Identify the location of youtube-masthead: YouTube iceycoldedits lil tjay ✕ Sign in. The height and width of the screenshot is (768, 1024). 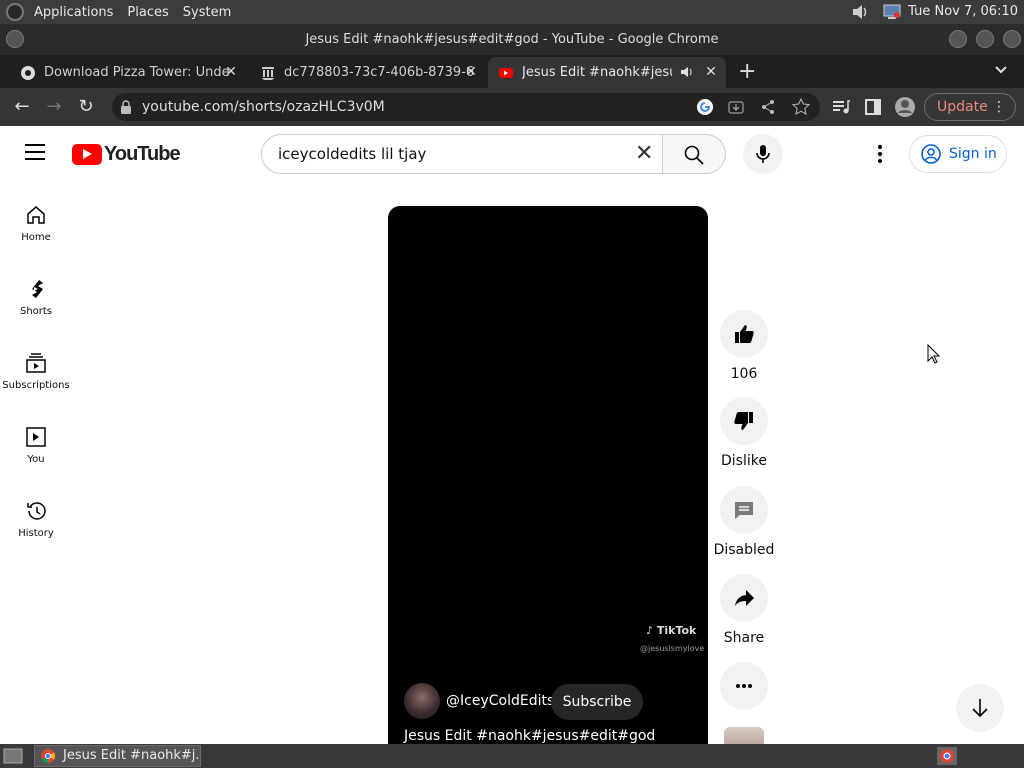
(512, 154).